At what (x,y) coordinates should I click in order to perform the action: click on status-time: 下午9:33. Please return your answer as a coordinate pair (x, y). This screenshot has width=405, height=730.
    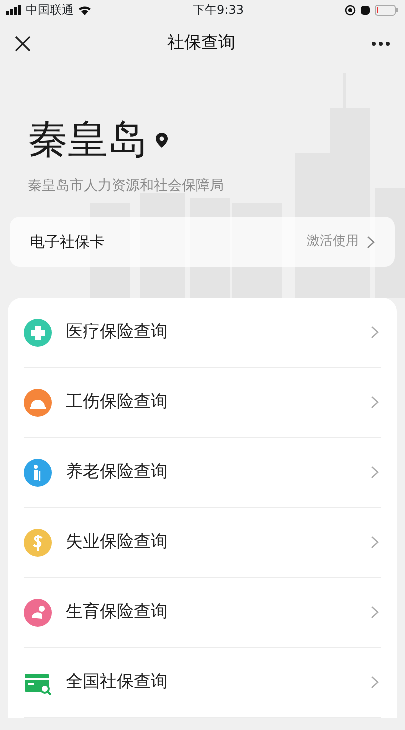
    Looking at the image, I should click on (218, 10).